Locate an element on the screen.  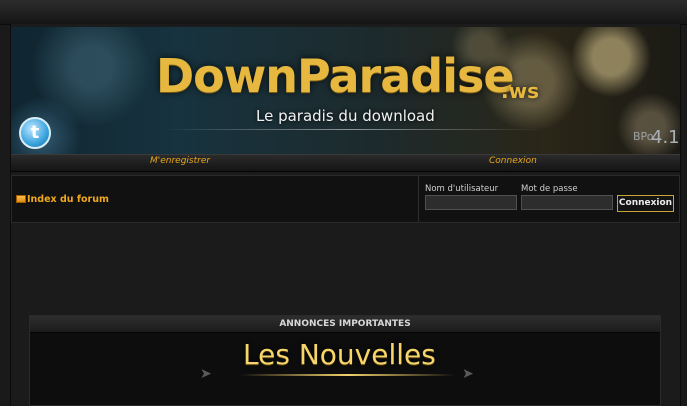
arrow-left-icon: ➤ is located at coordinates (206, 374).